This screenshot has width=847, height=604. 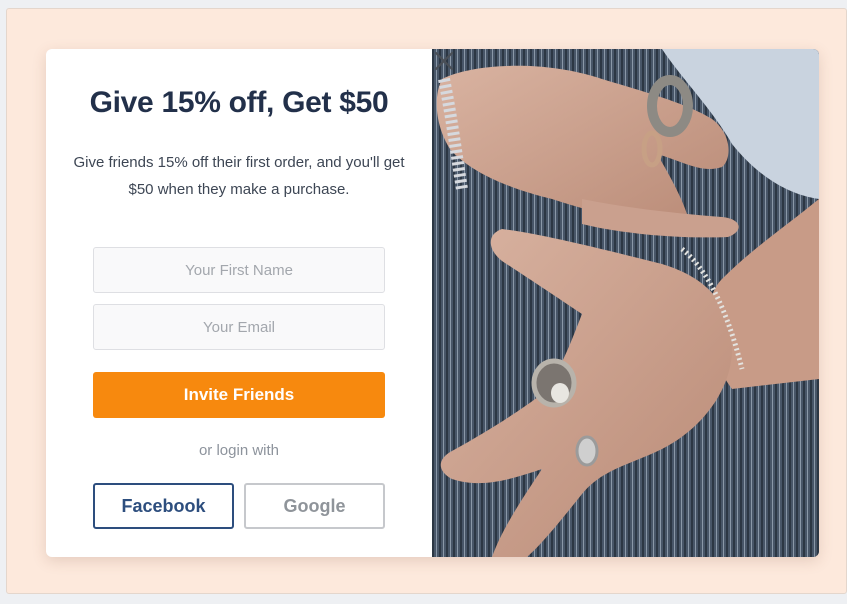 I want to click on first-name-input, so click(x=239, y=270).